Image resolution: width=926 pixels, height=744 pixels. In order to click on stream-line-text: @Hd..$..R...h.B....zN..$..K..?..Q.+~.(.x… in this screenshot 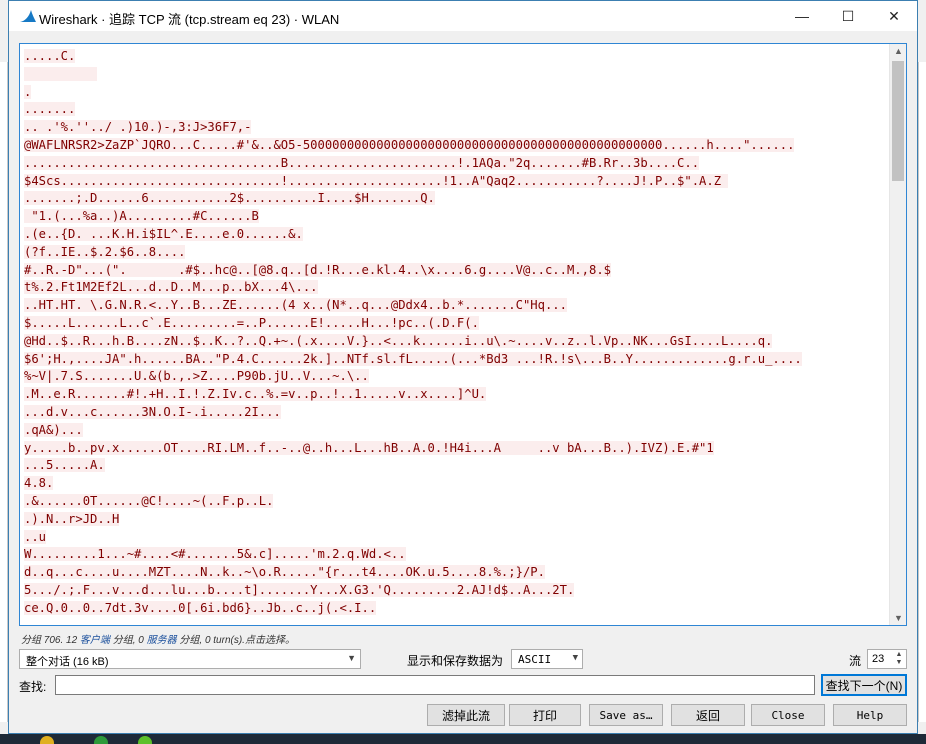, I will do `click(398, 340)`.